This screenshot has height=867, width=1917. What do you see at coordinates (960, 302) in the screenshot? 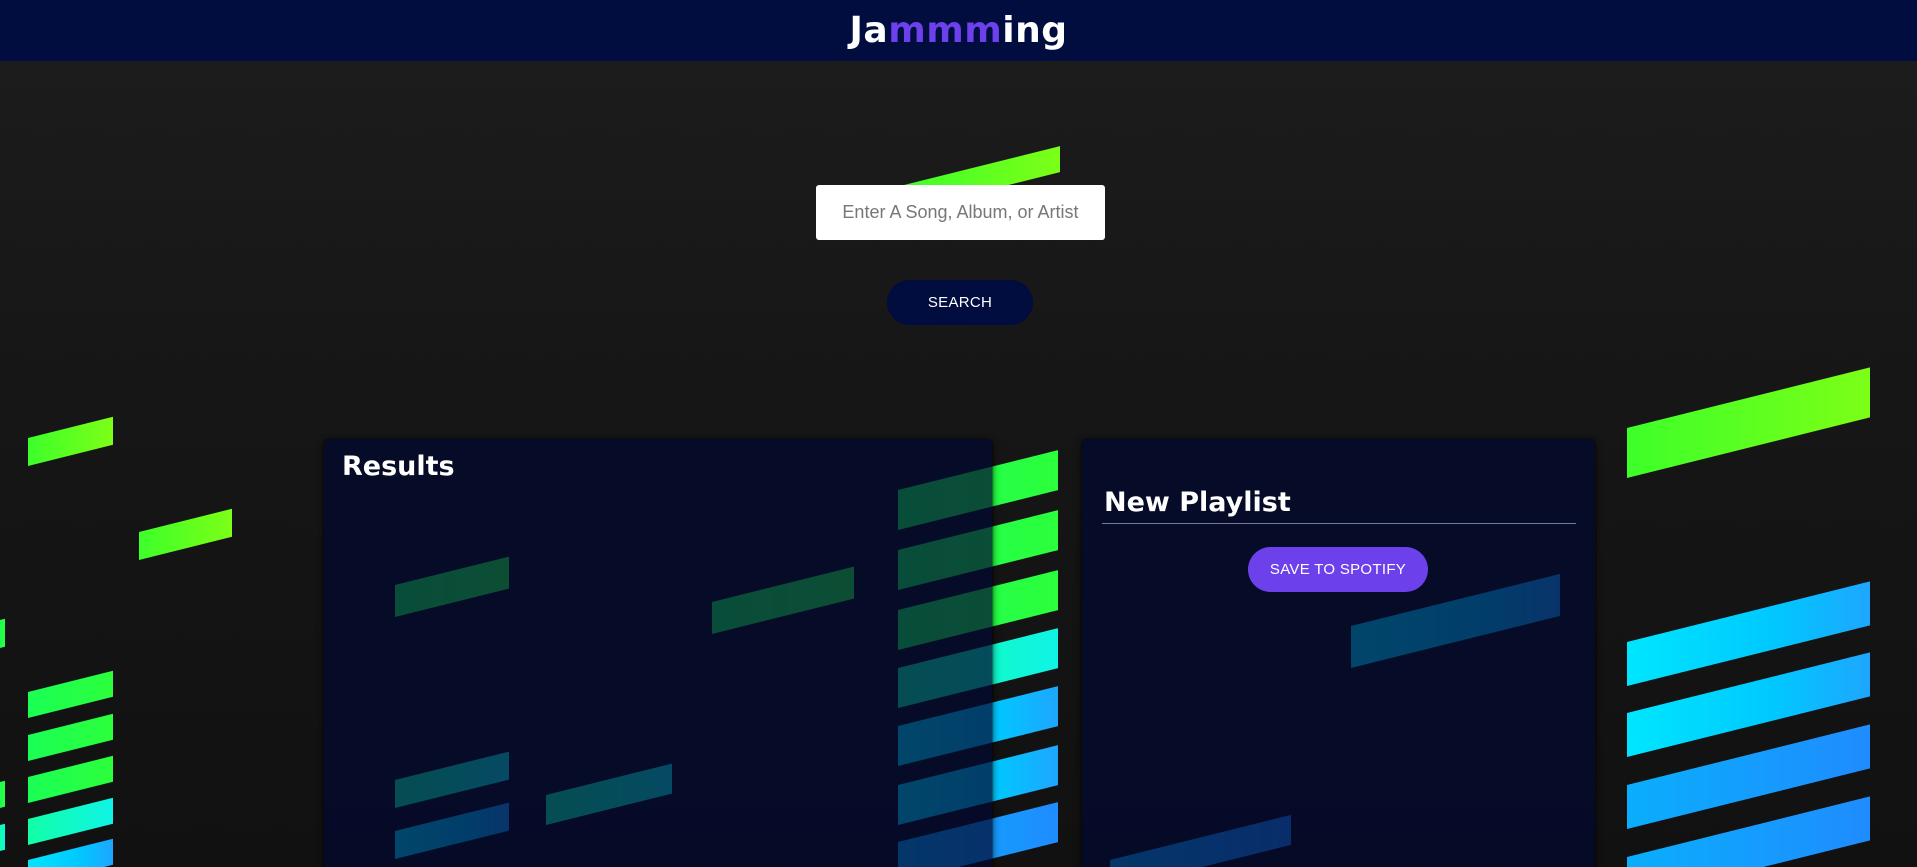
I see `search-button: SEARCH` at bounding box center [960, 302].